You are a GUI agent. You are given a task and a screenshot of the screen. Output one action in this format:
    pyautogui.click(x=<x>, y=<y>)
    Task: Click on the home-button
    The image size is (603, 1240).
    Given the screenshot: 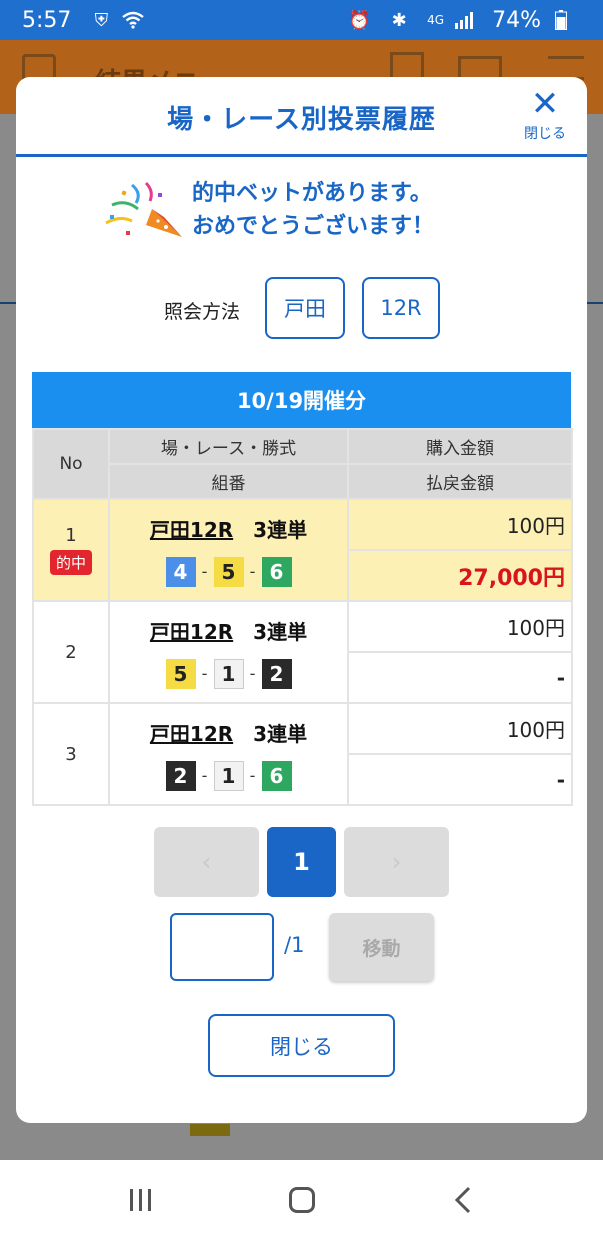 What is the action you would take?
    pyautogui.click(x=302, y=1200)
    